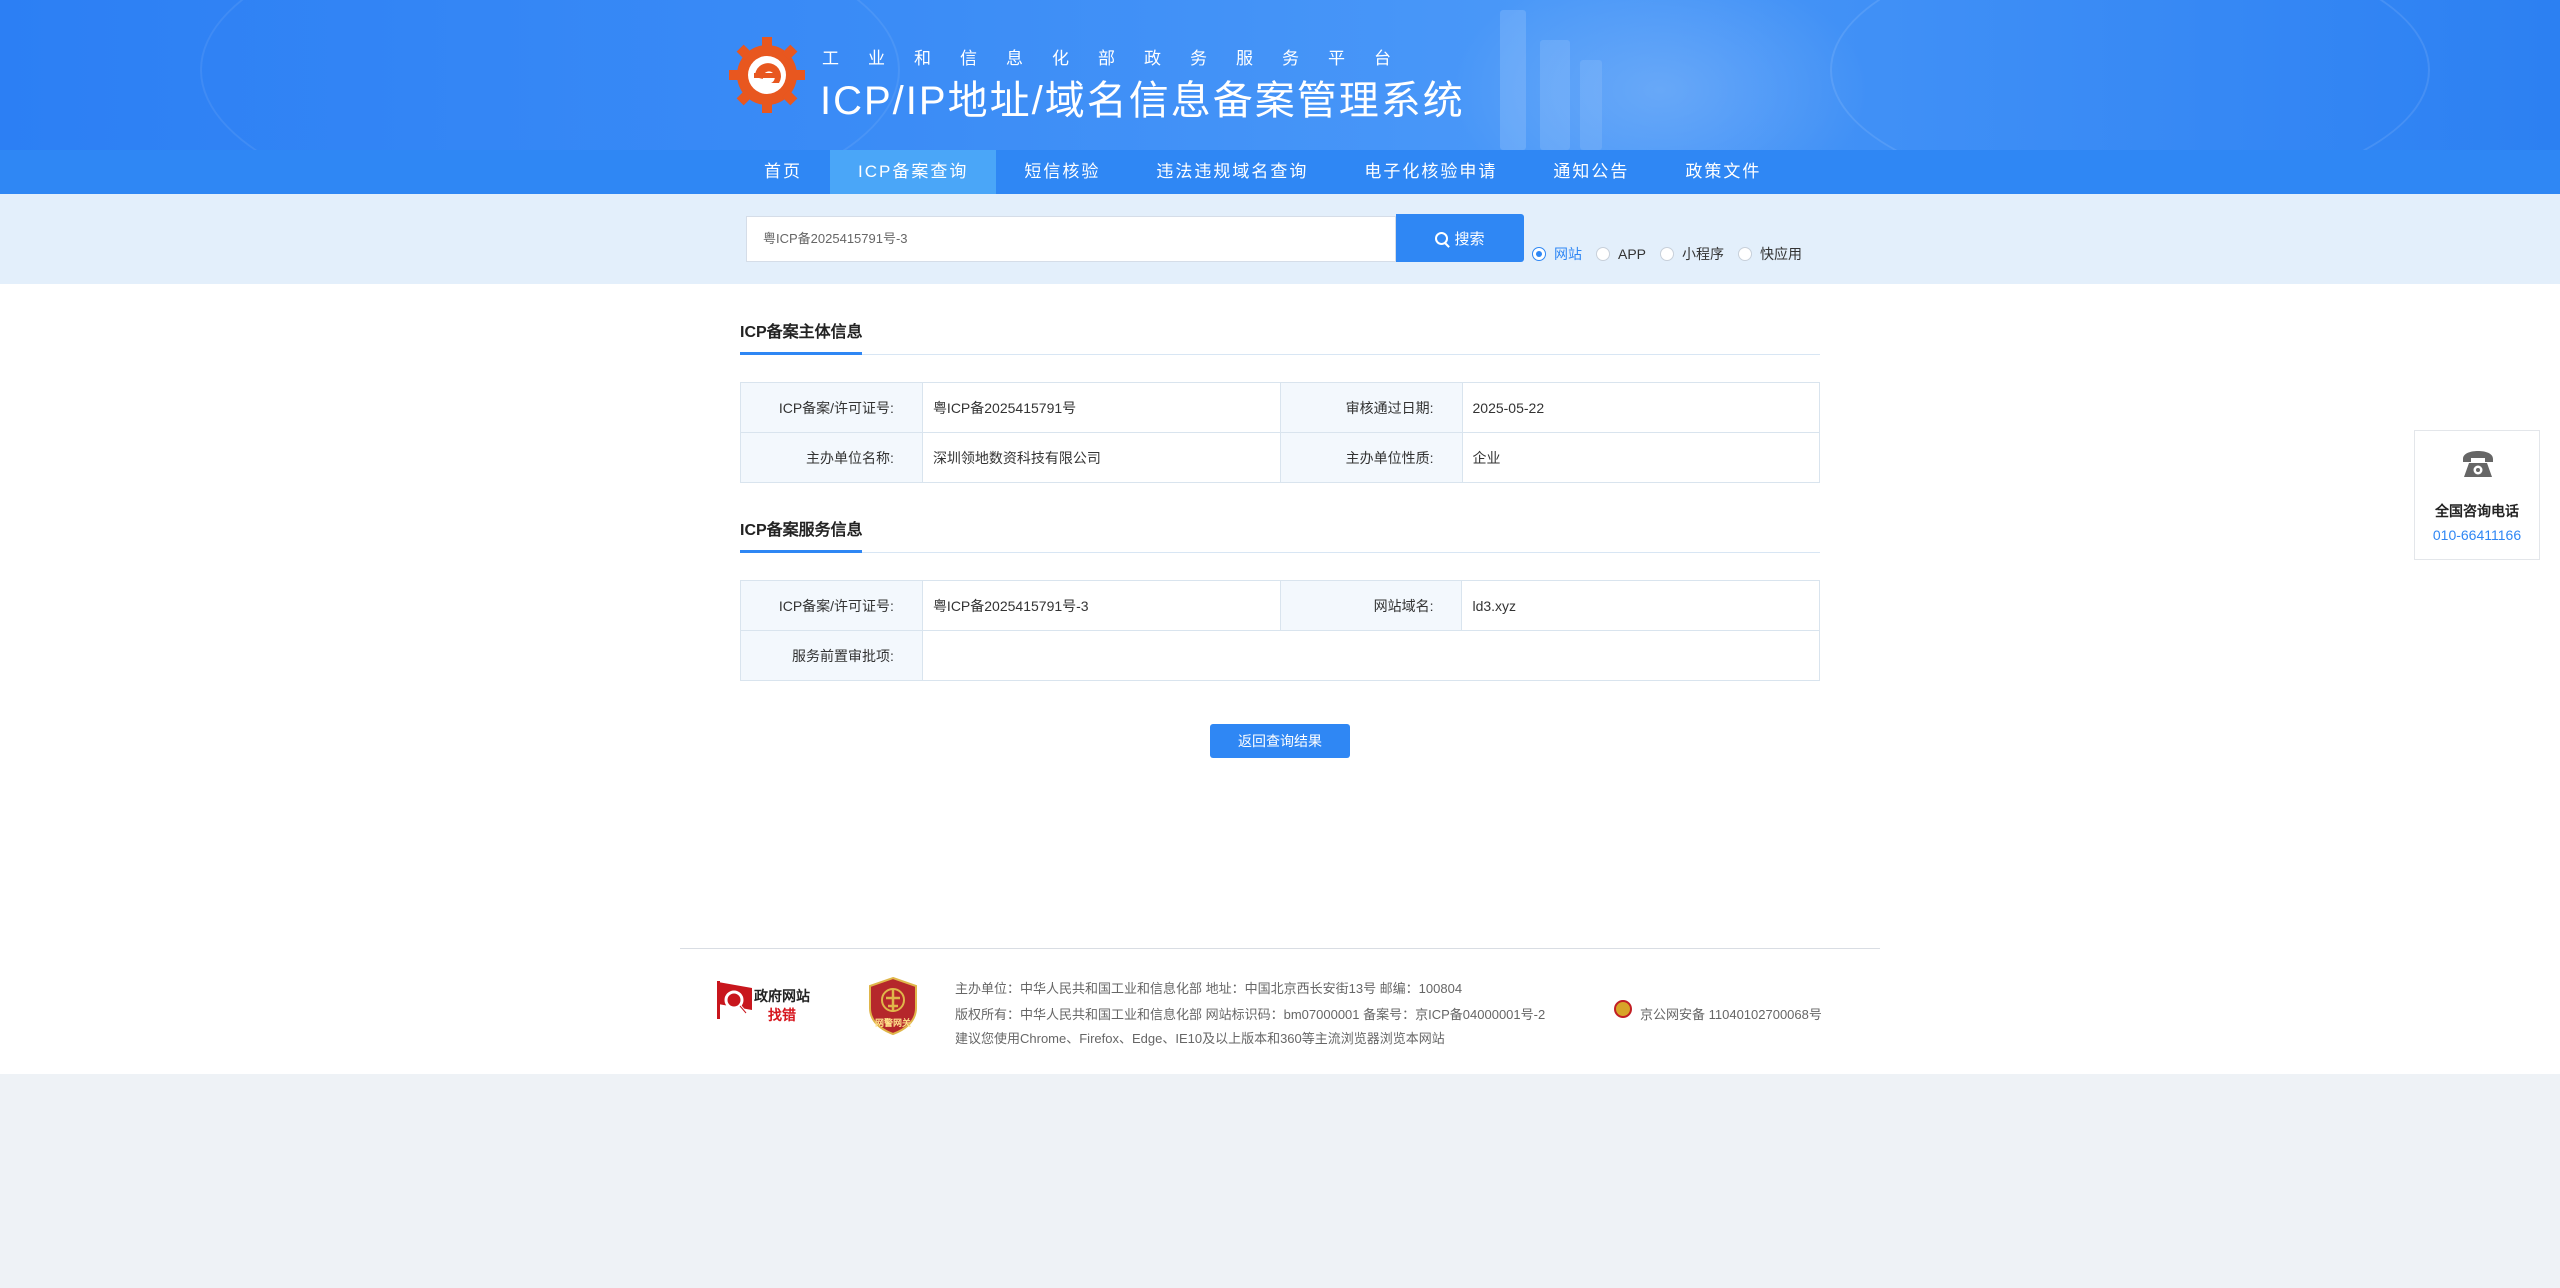 The width and height of the screenshot is (2560, 1288). I want to click on system-title: ICP/IP地址/域名信息备案管理系统, so click(1142, 101).